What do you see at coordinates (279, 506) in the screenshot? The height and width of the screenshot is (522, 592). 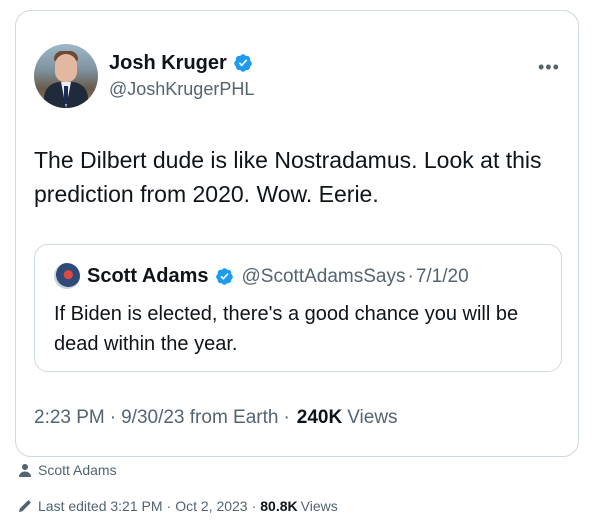 I see `caption-views-count: 80.8K` at bounding box center [279, 506].